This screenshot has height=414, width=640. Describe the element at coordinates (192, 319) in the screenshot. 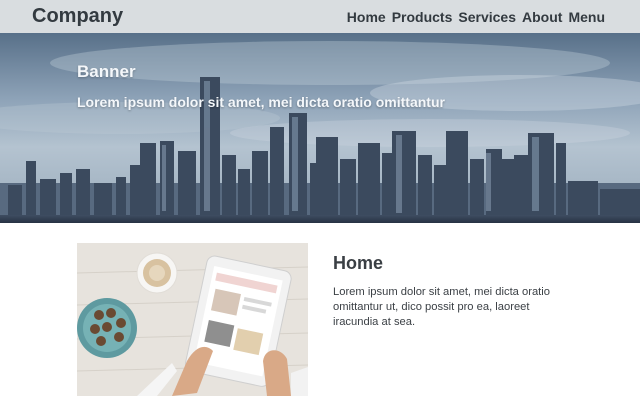

I see `tablet-coffee-photo` at that location.